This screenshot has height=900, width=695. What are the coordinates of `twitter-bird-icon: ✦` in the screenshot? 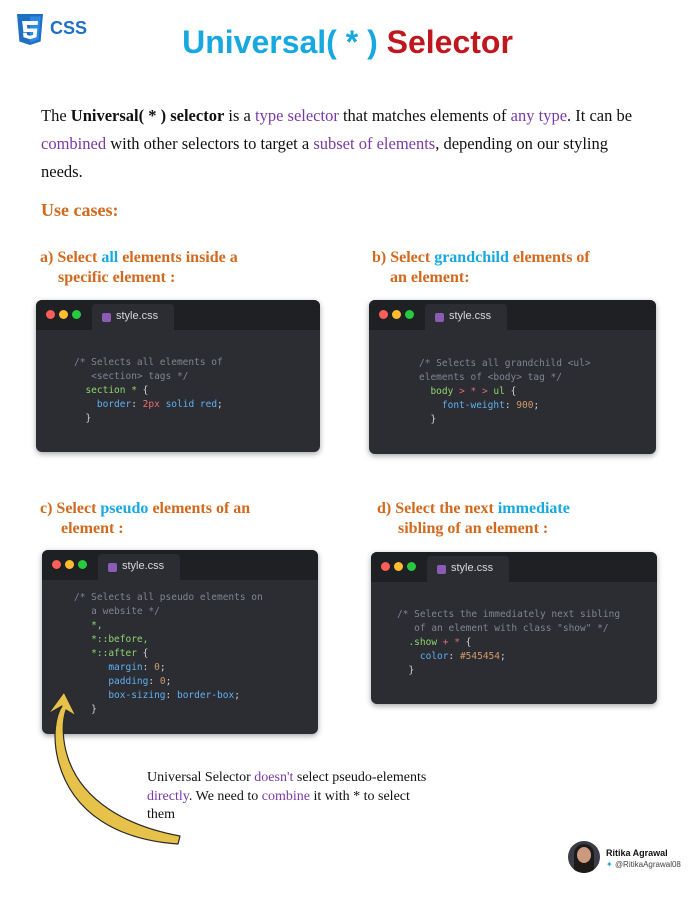 It's located at (609, 864).